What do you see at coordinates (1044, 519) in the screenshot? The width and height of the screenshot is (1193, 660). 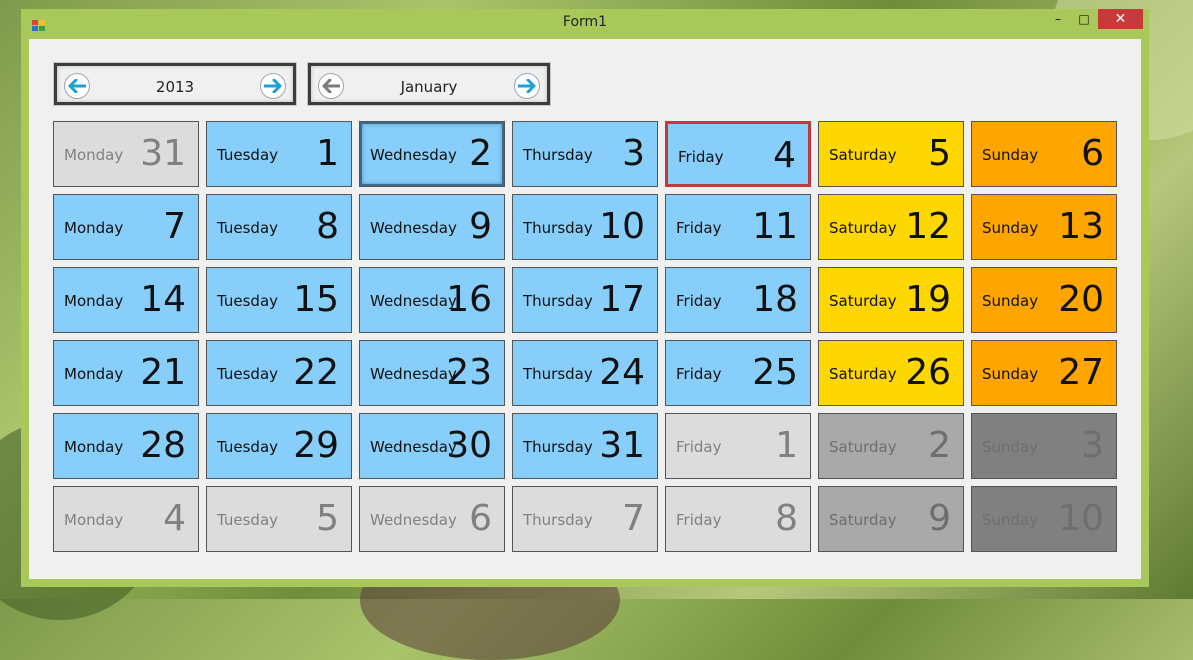 I see `day-cell: Sunday 10` at bounding box center [1044, 519].